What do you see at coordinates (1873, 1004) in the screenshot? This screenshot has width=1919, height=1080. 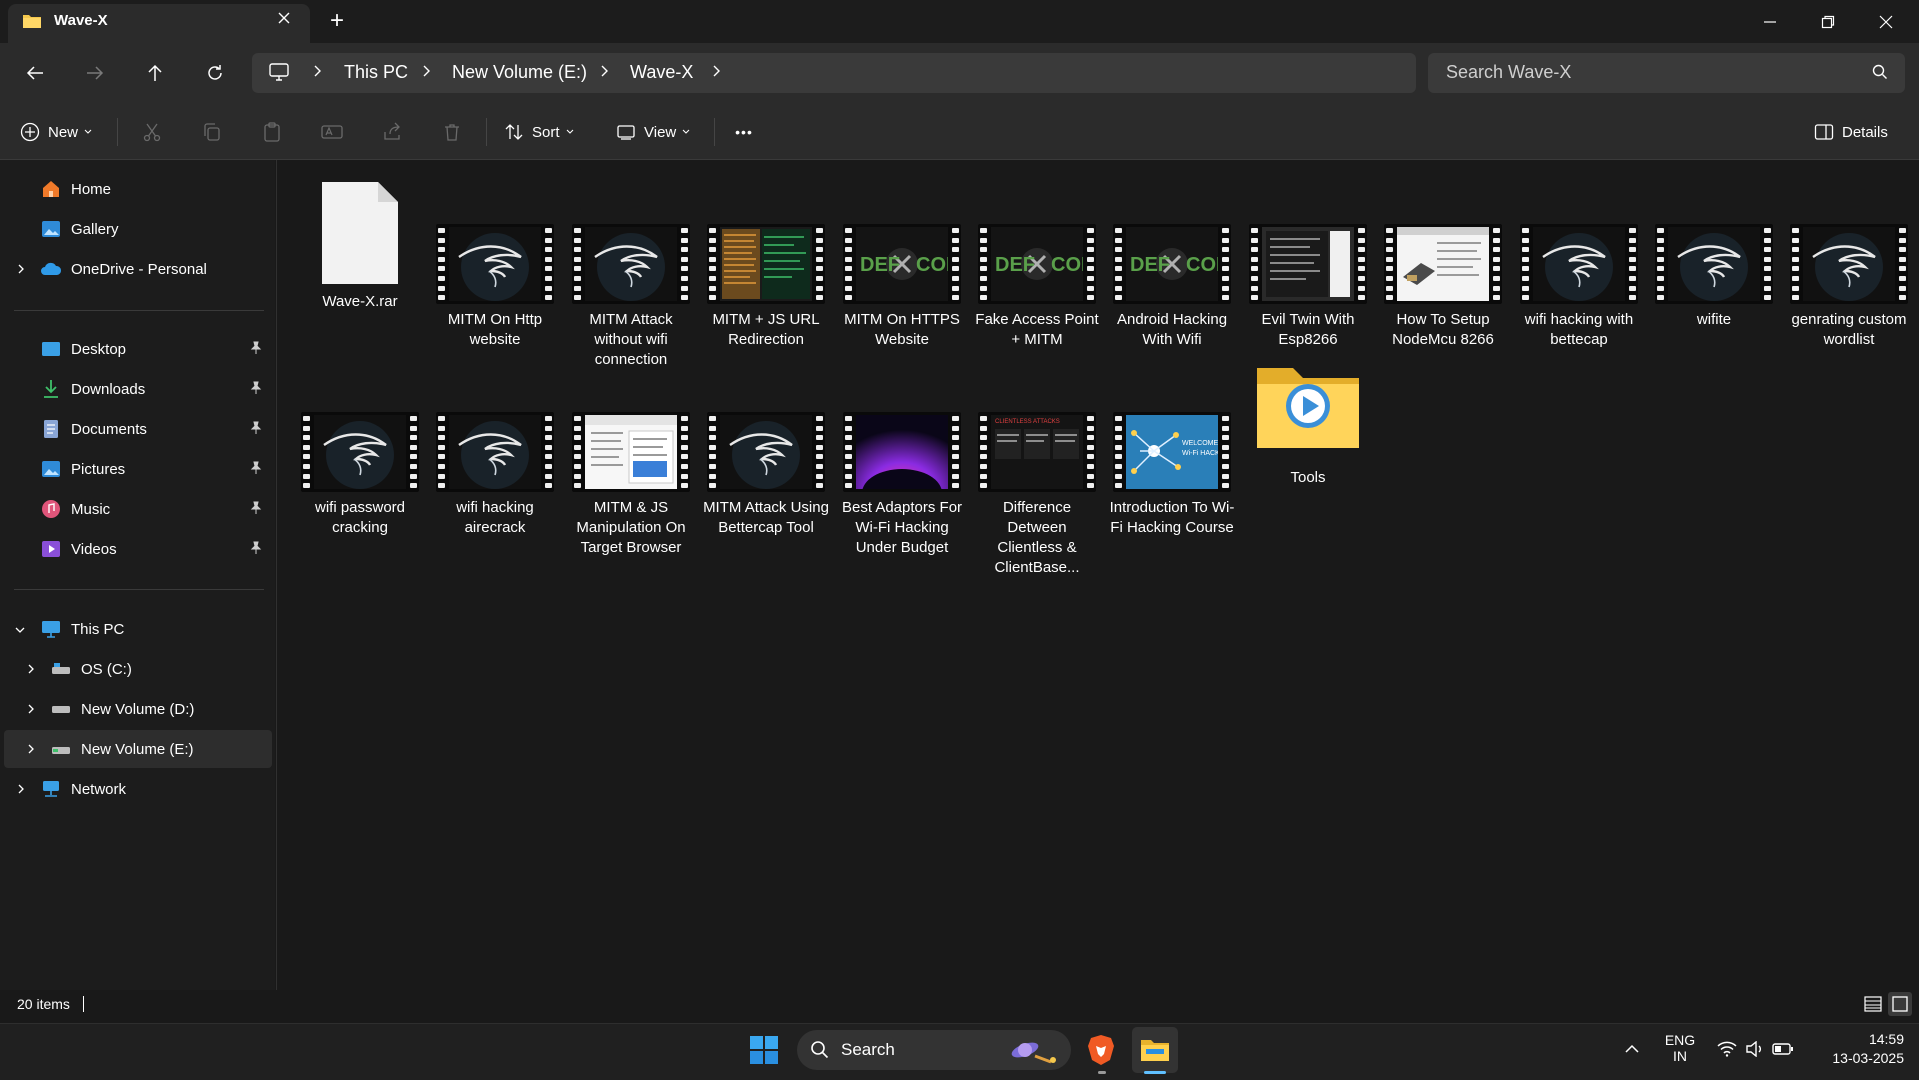 I see `details-view-icon` at bounding box center [1873, 1004].